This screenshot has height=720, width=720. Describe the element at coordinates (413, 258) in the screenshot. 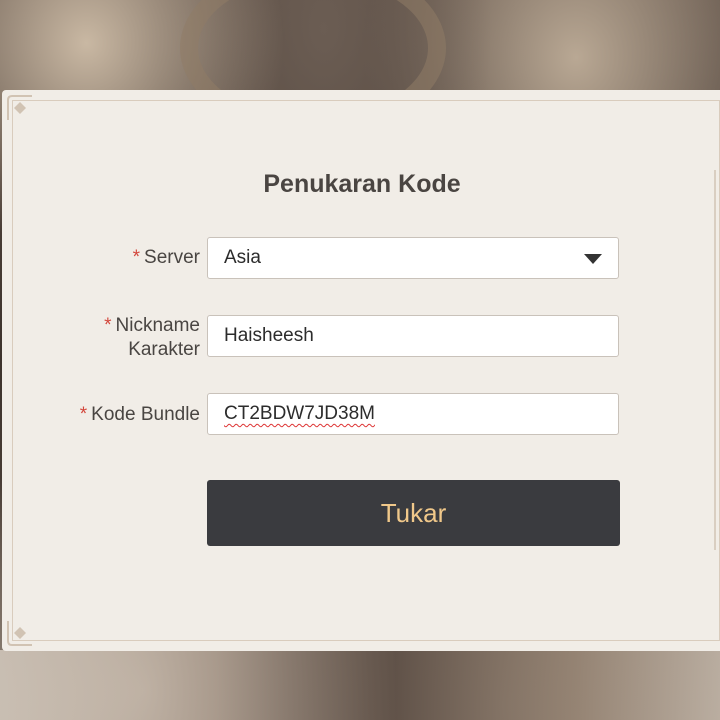

I see `server-select: Asia` at that location.